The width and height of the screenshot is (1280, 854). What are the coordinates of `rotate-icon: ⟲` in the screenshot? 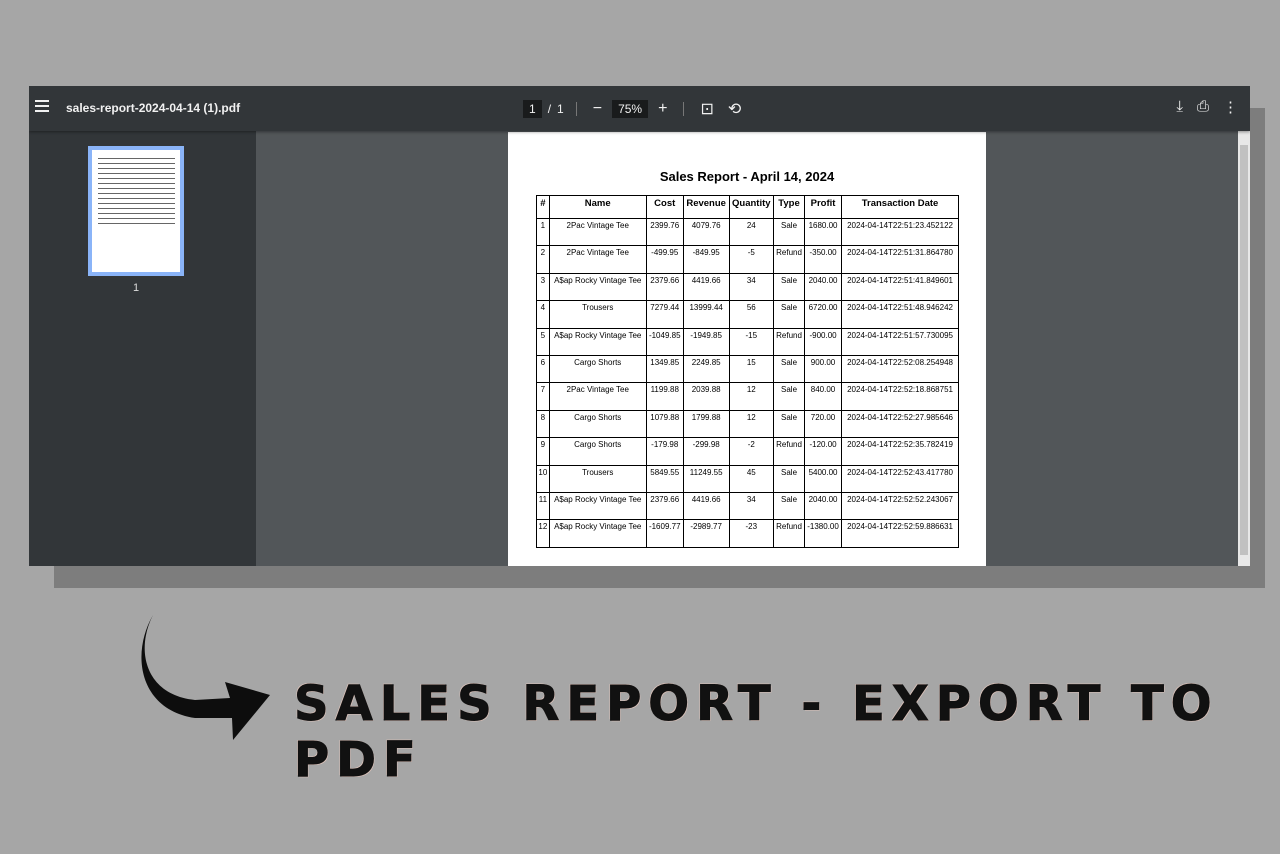 It's located at (734, 109).